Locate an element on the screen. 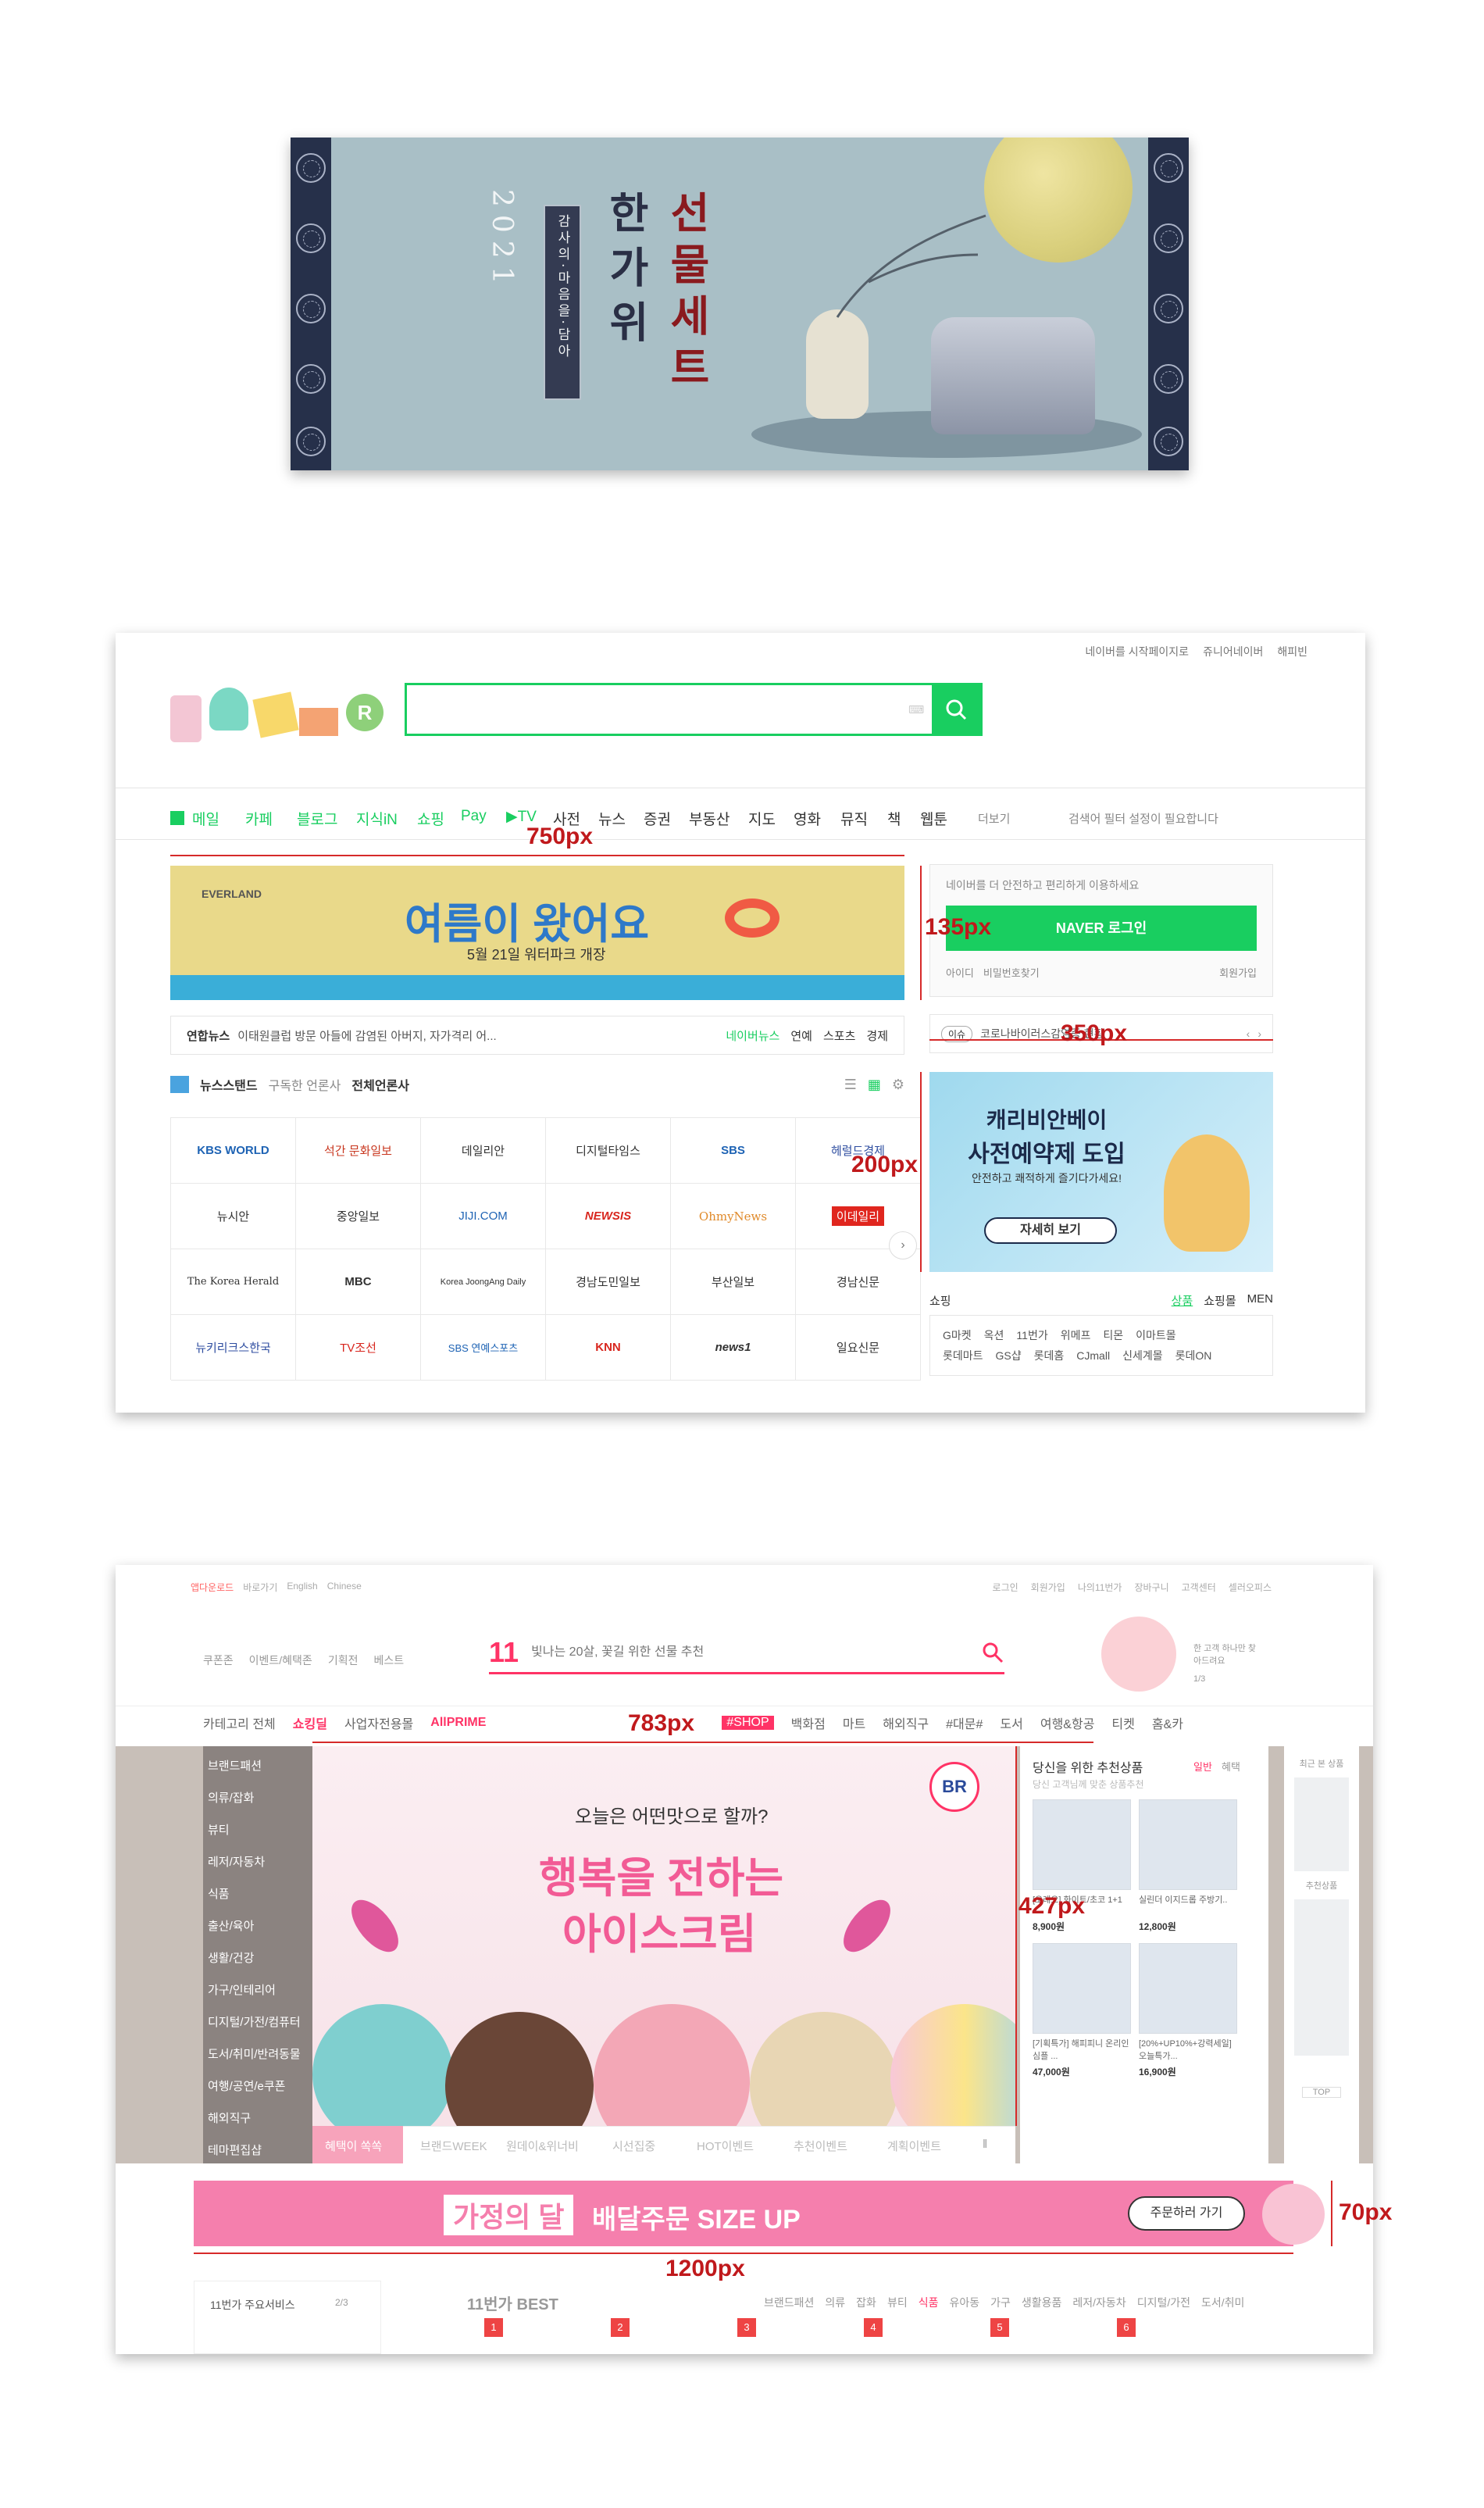 The image size is (1484, 2508). find-pw-link: 비밀번호찾기 is located at coordinates (1011, 973).